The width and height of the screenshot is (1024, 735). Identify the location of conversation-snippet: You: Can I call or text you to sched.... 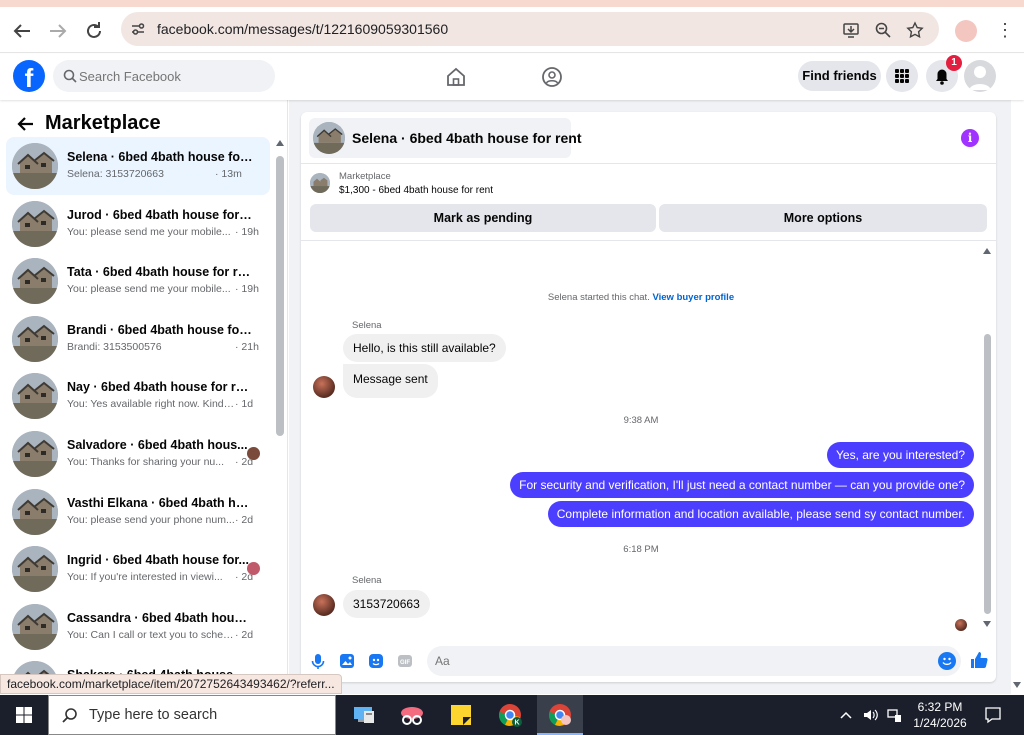
(151, 634).